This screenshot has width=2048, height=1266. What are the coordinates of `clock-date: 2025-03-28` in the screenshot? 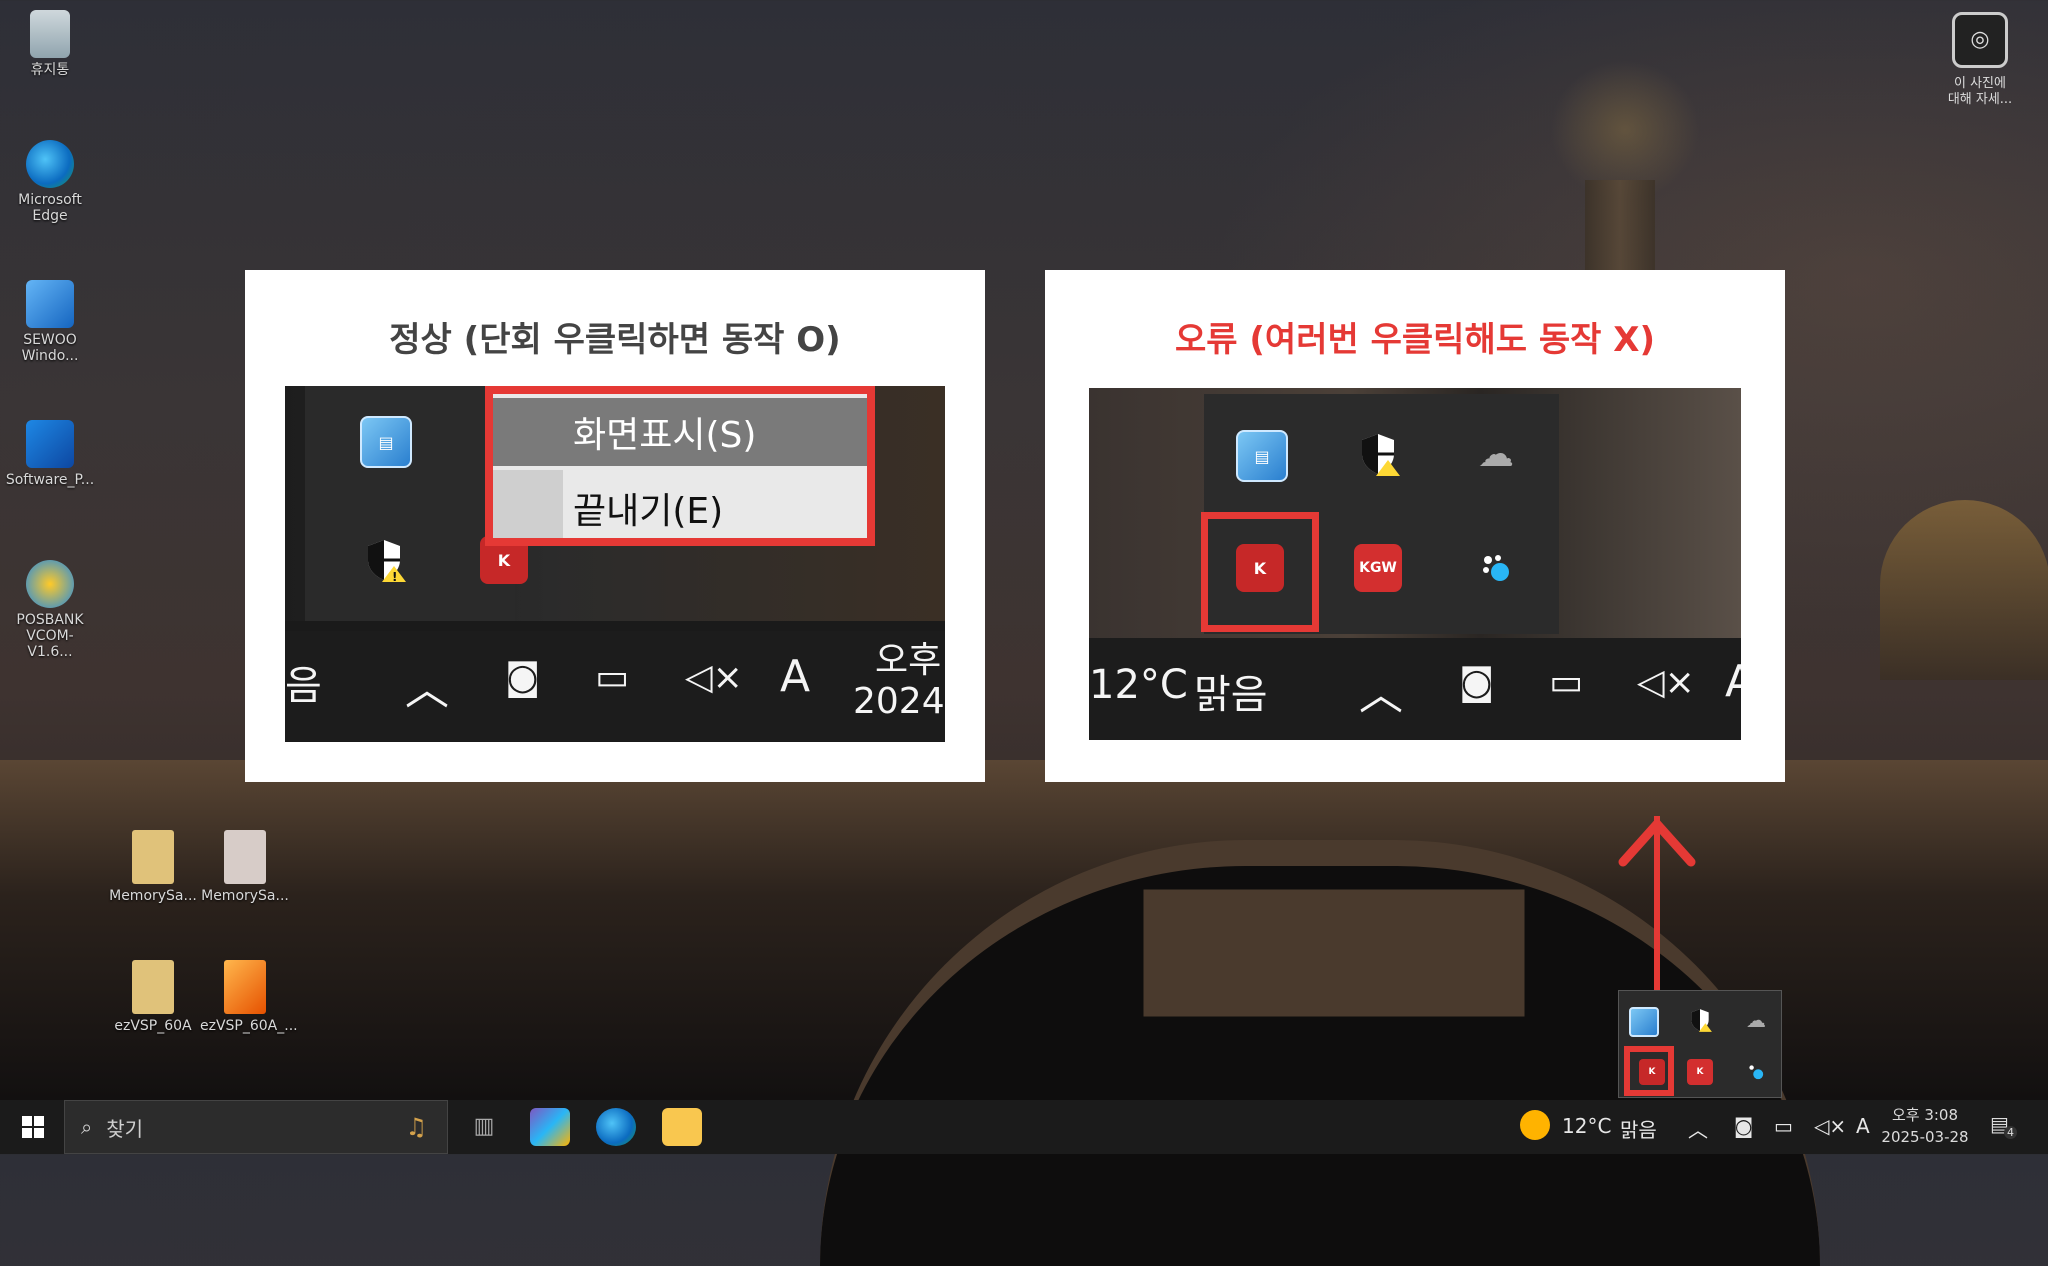 It's located at (1925, 1137).